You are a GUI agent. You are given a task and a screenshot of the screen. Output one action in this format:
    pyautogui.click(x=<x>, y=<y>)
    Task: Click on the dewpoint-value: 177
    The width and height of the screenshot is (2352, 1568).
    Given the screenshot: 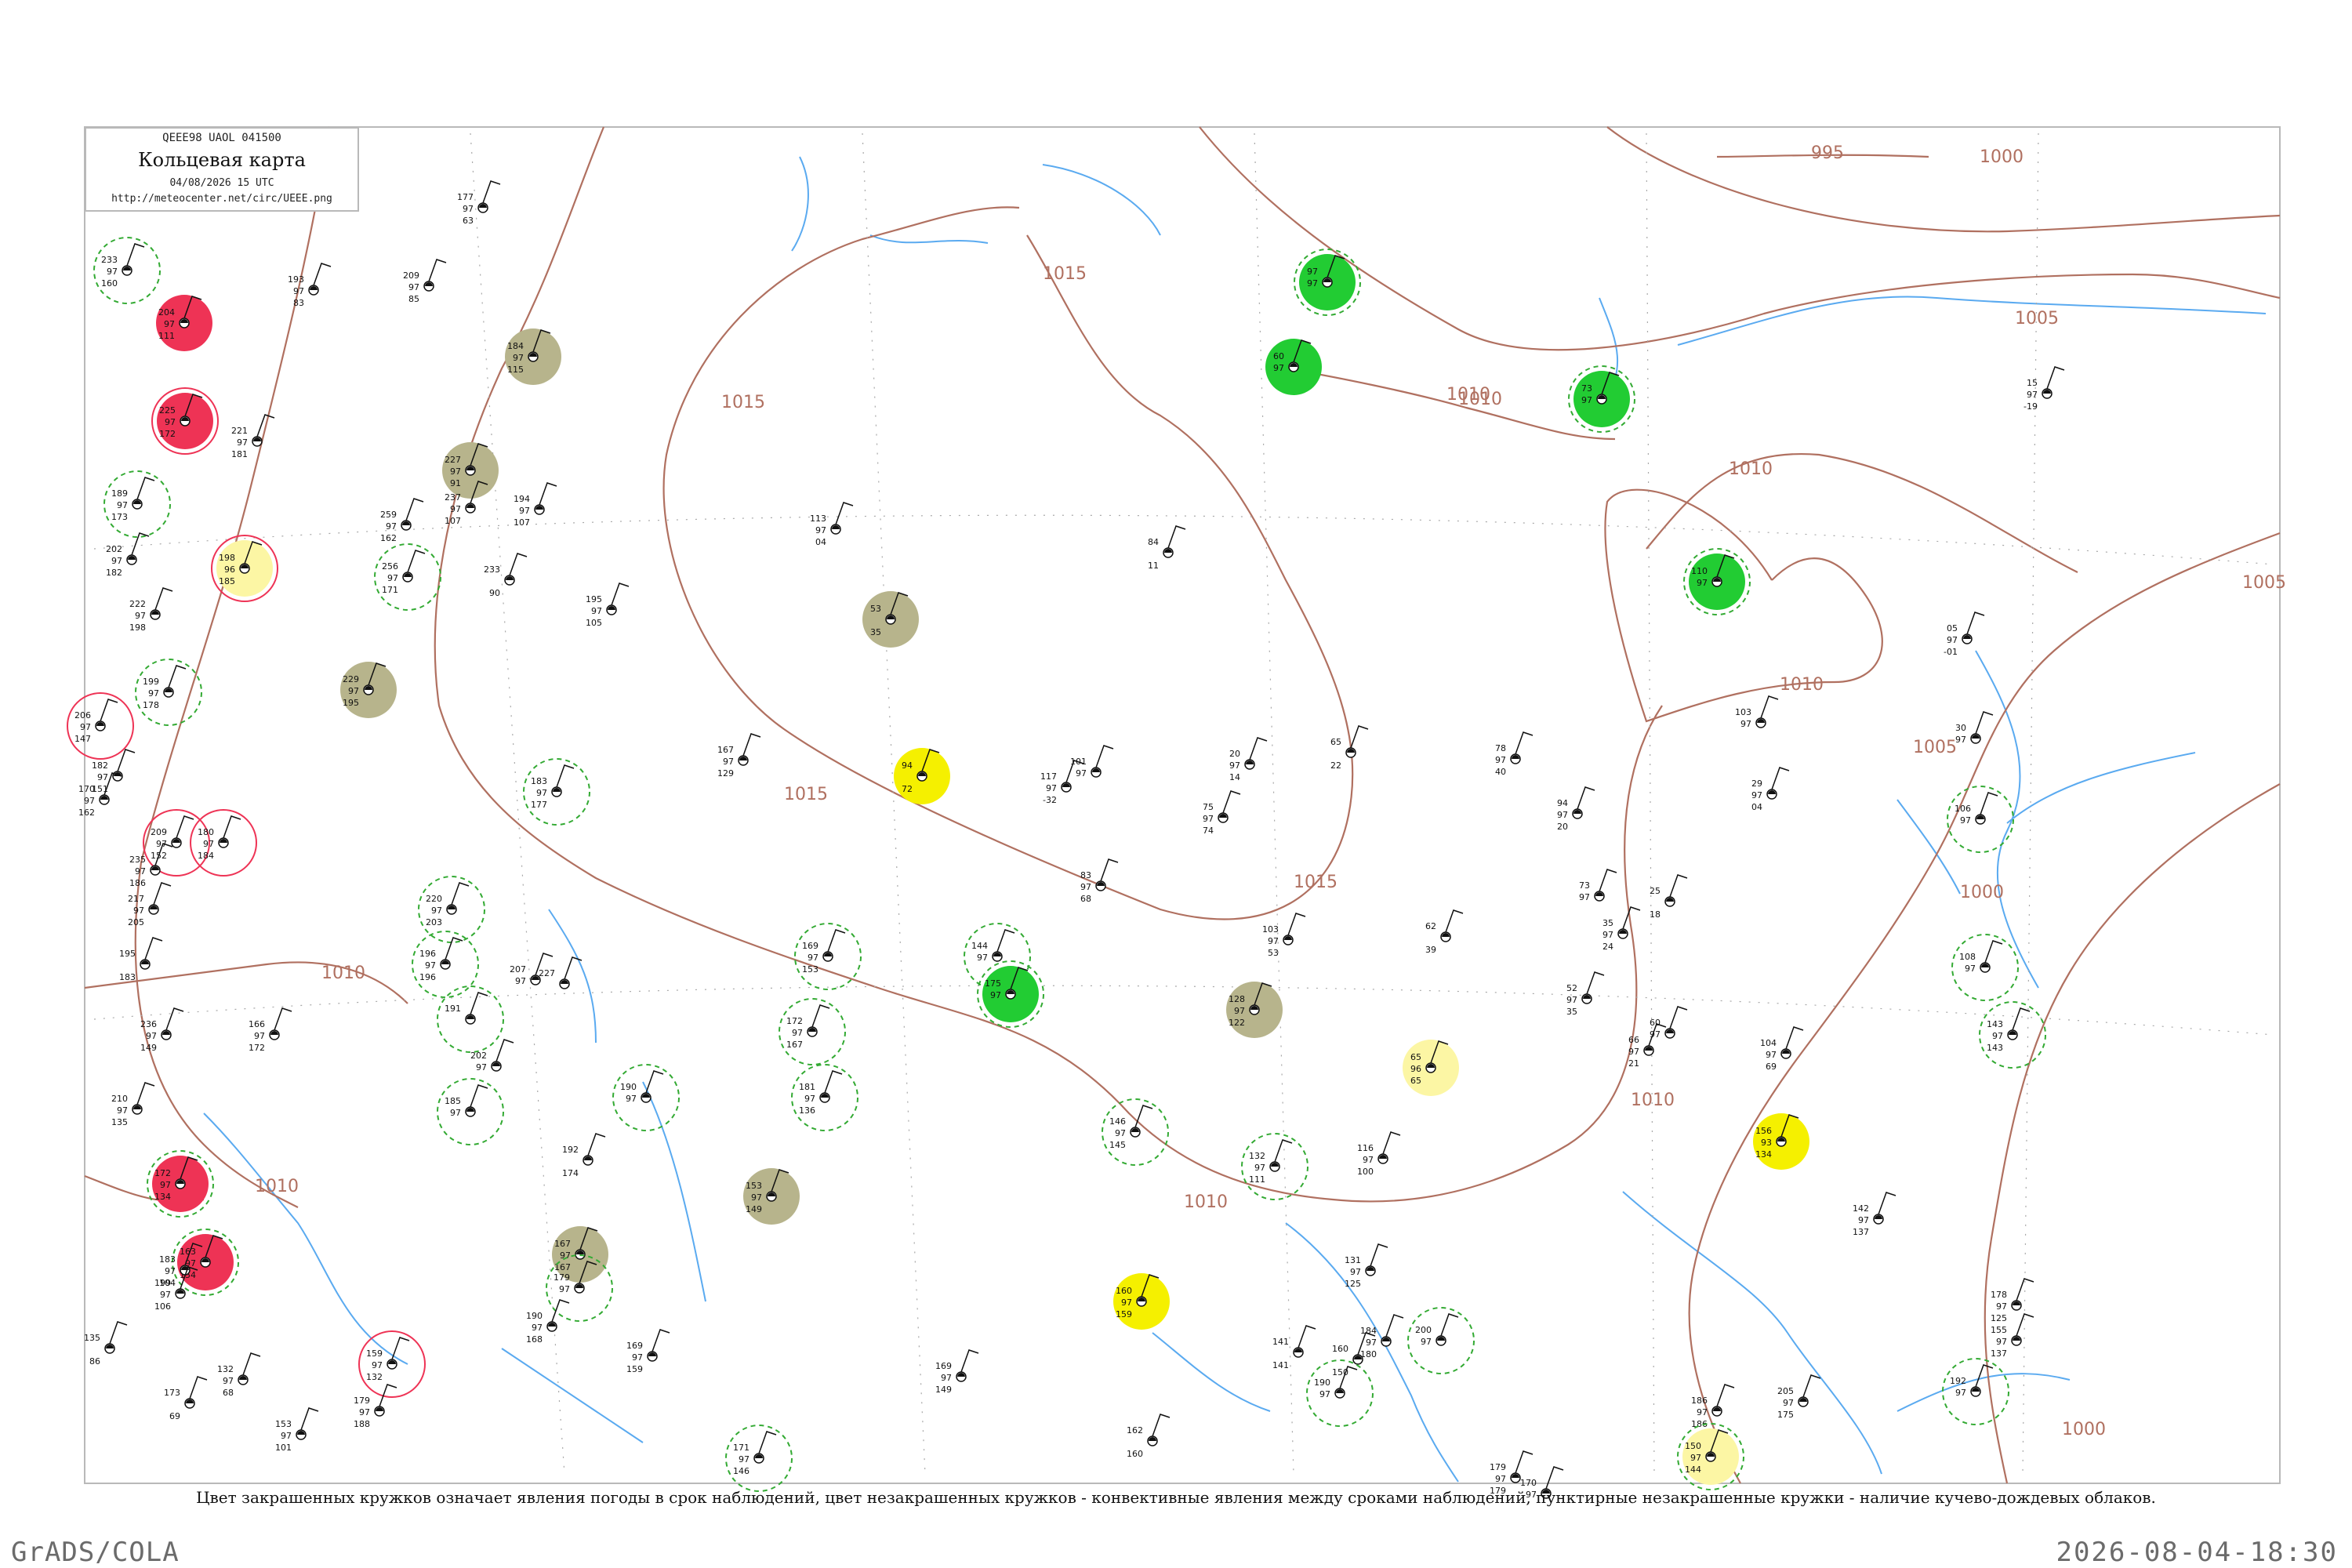 What is the action you would take?
    pyautogui.click(x=539, y=805)
    